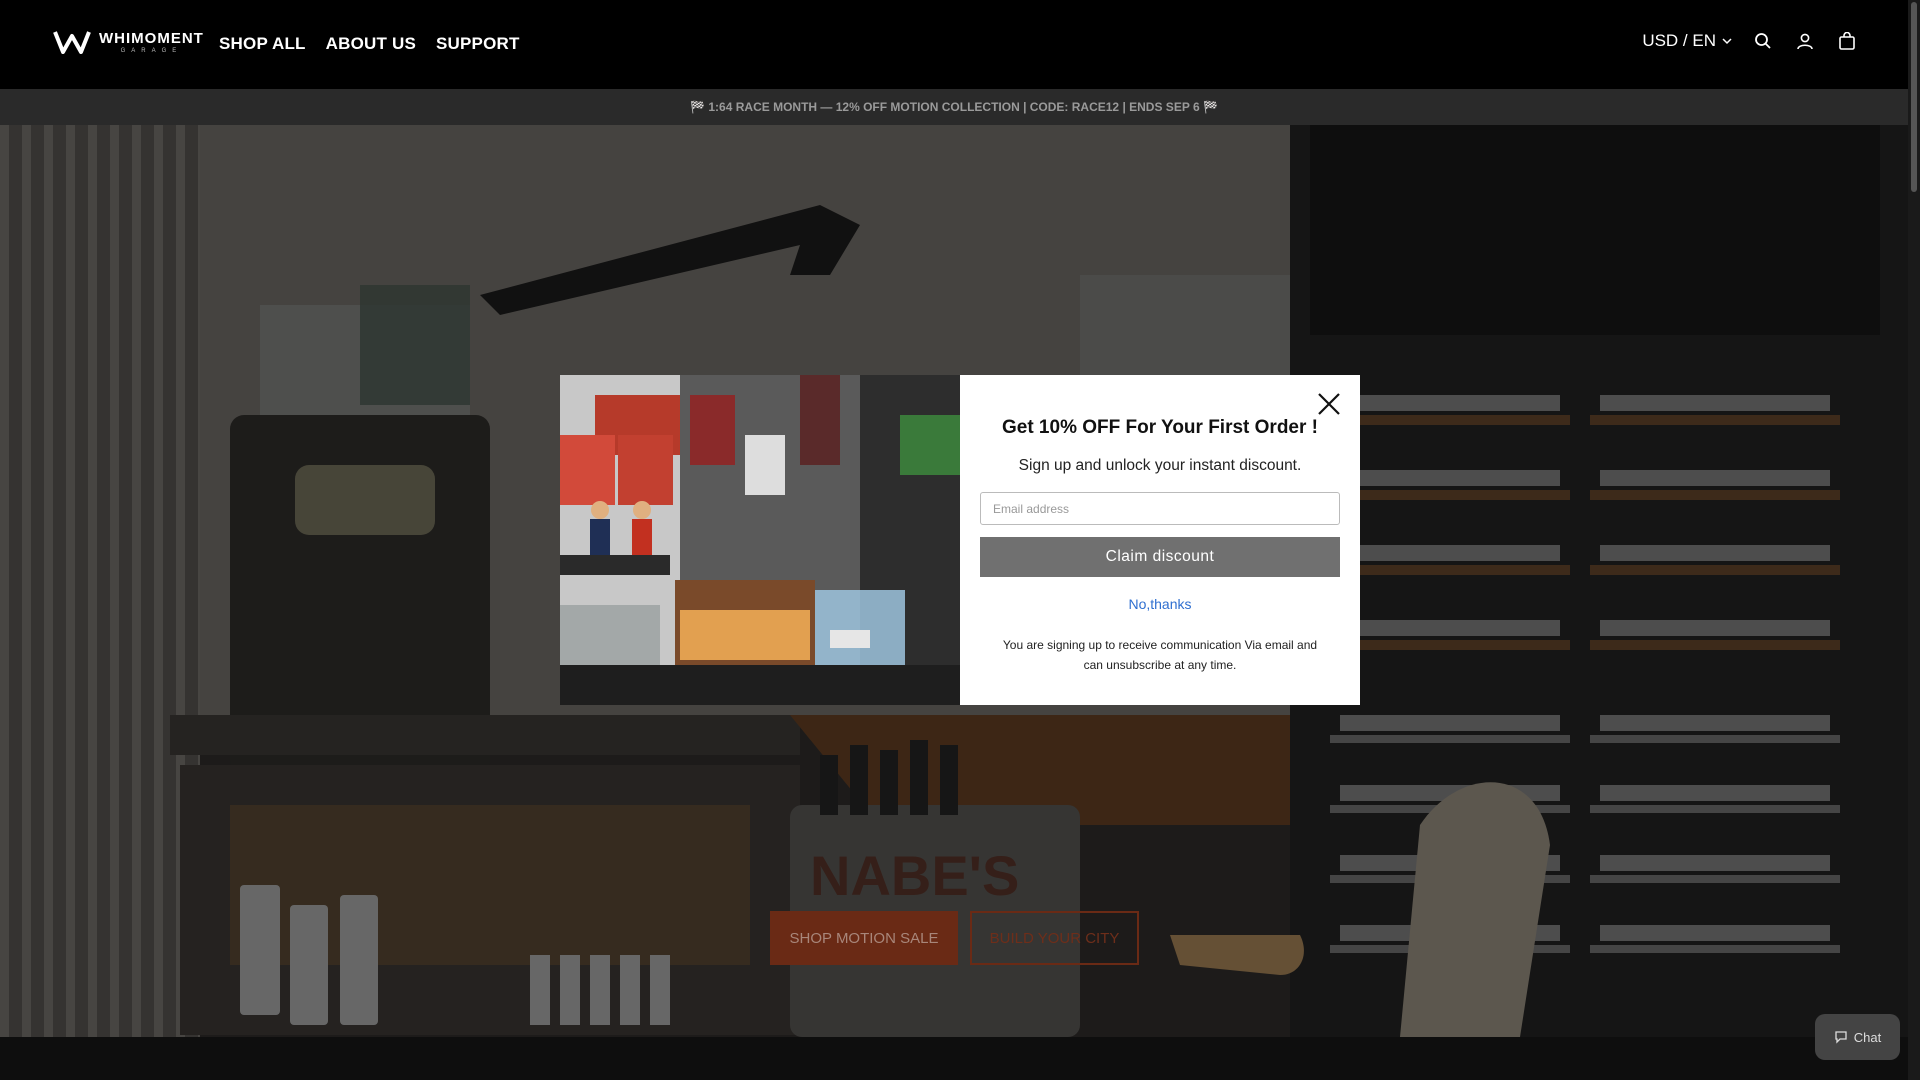 This screenshot has width=1920, height=1080. What do you see at coordinates (1160, 604) in the screenshot?
I see `no-thanks-link: No,thanks` at bounding box center [1160, 604].